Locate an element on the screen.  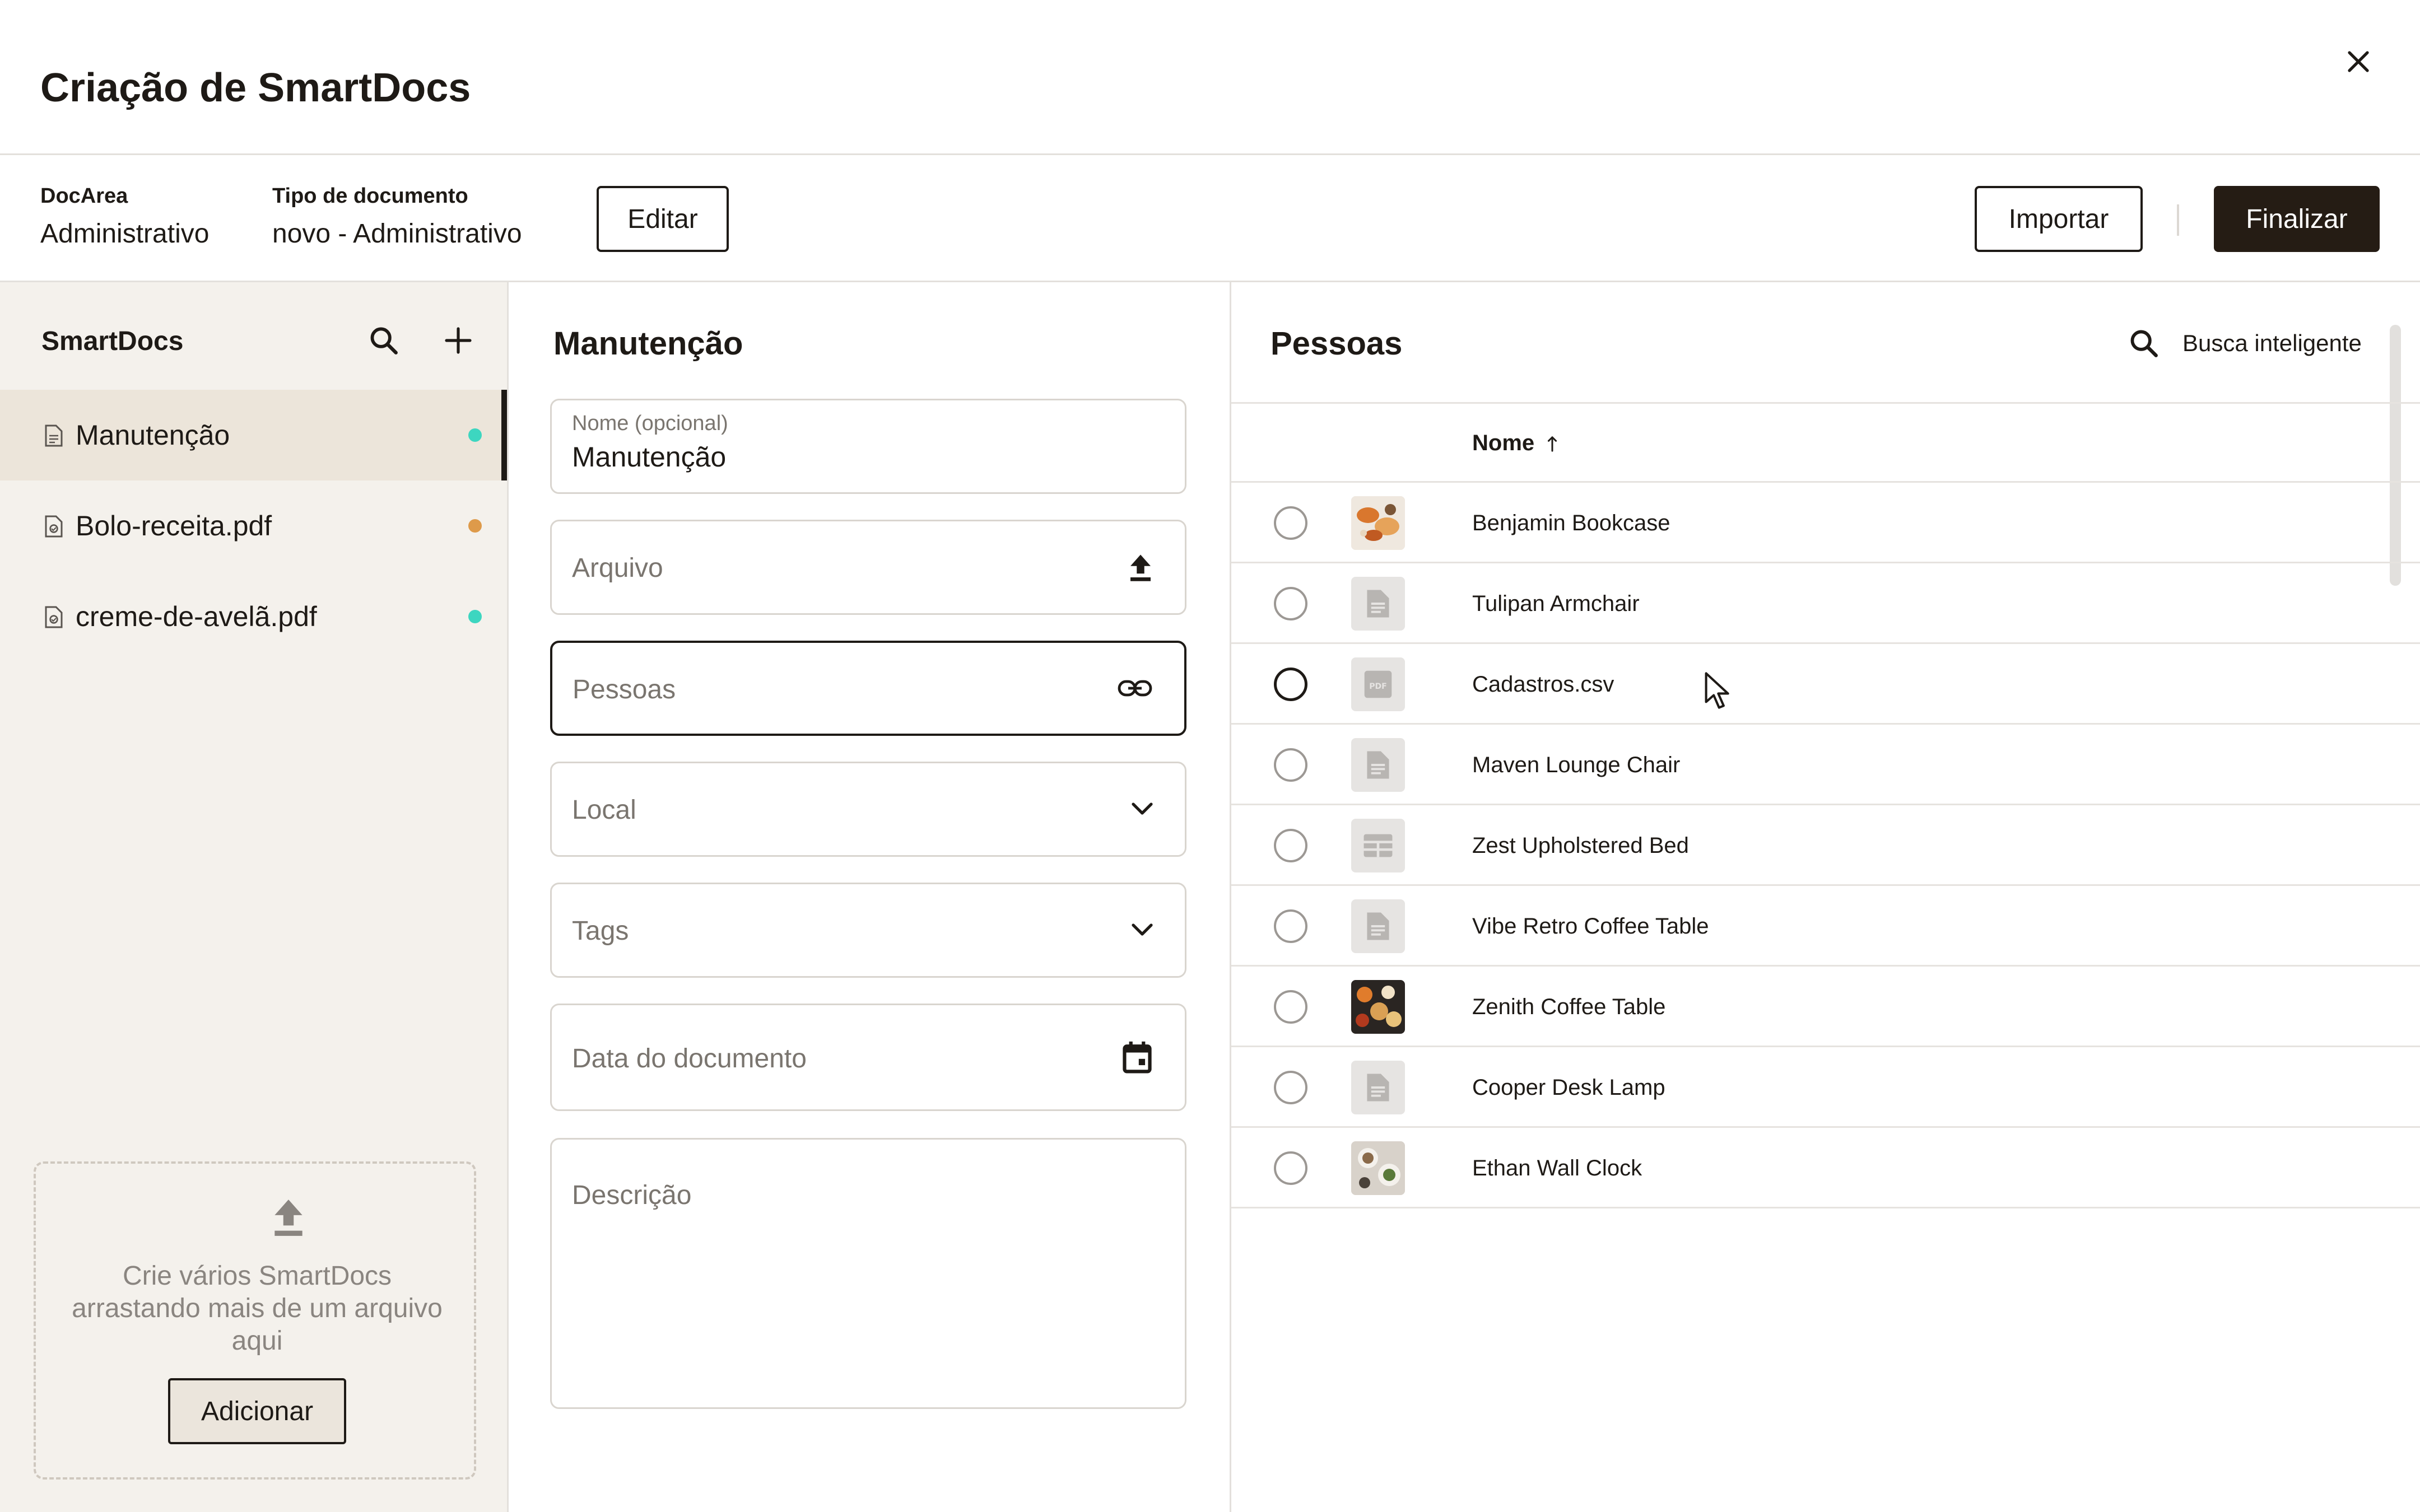
table-row: Tulipan Armchair is located at coordinates (1826, 604).